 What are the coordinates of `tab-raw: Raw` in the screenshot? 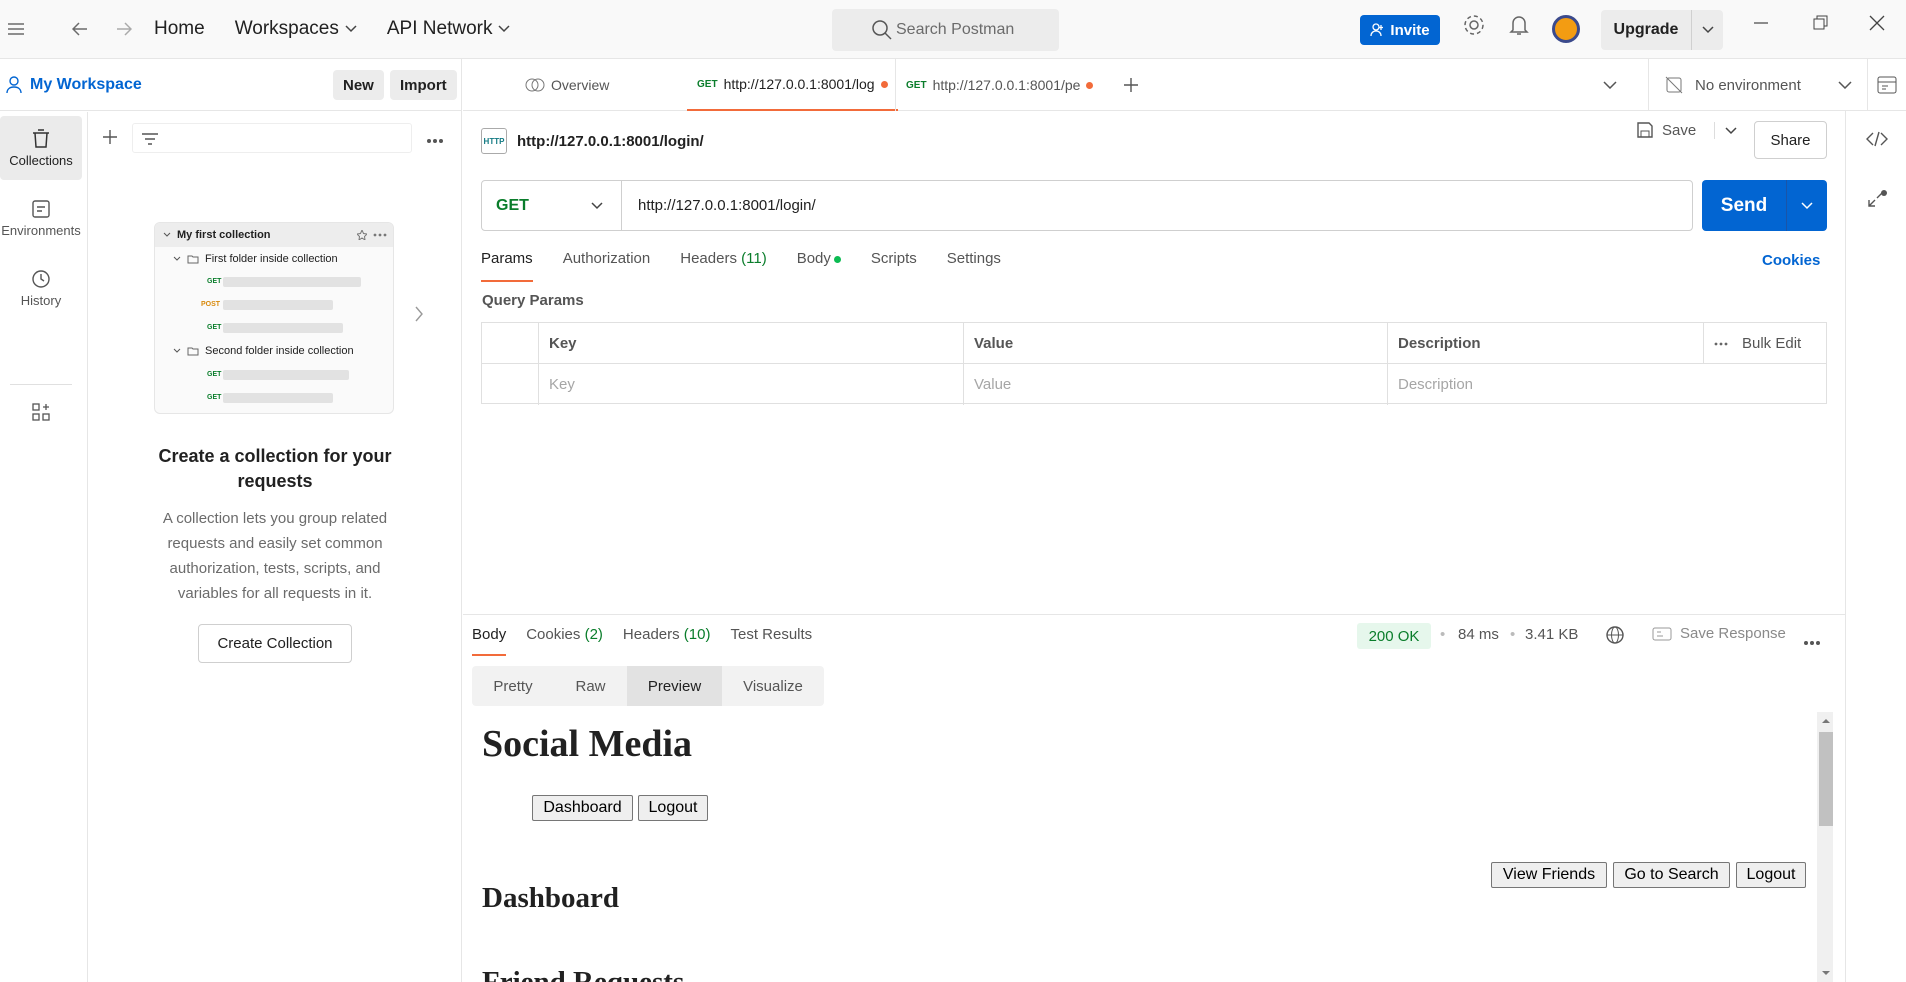 It's located at (590, 686).